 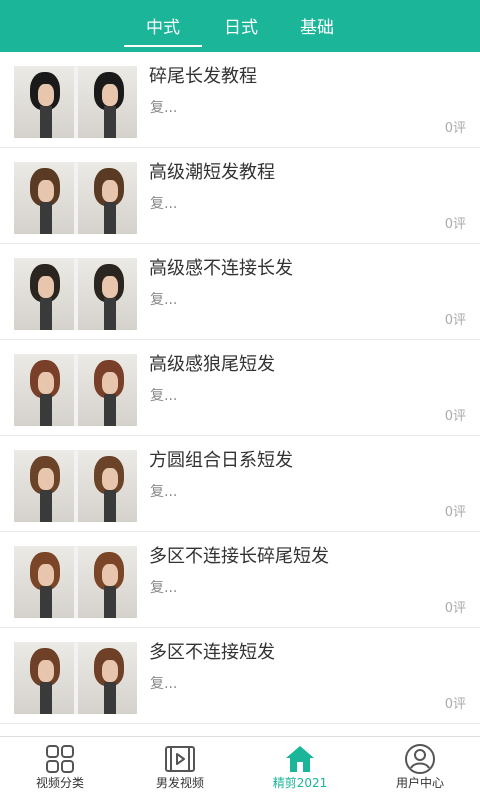 I want to click on list-item: 高级潮短发教程 复... 0评, so click(x=240, y=196).